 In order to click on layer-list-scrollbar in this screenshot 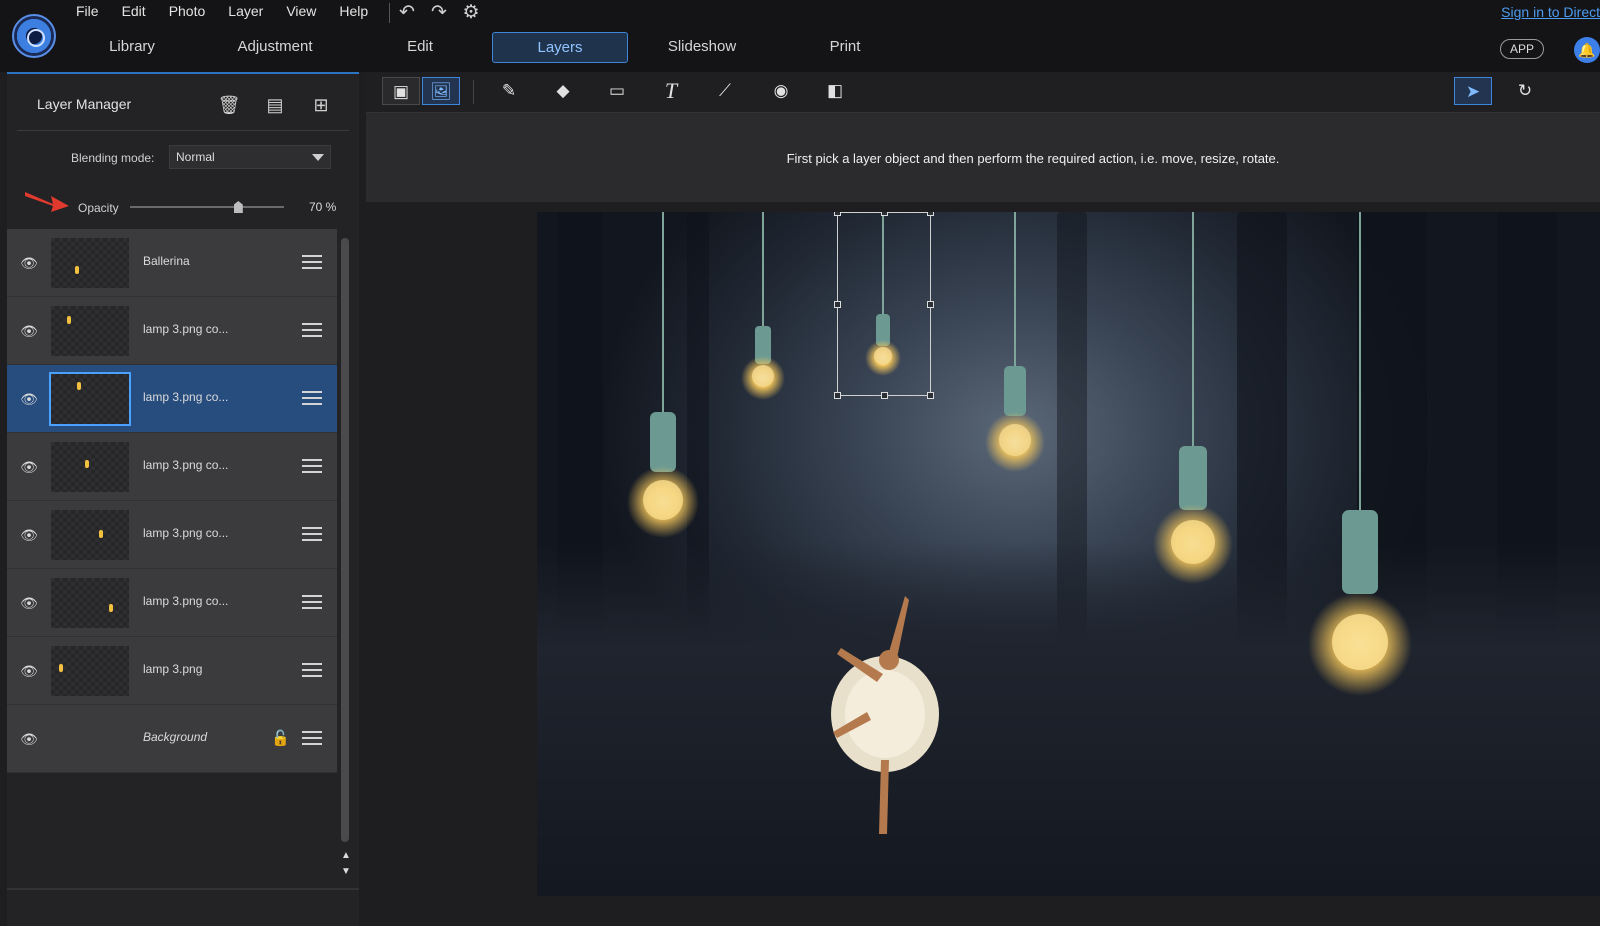, I will do `click(345, 540)`.